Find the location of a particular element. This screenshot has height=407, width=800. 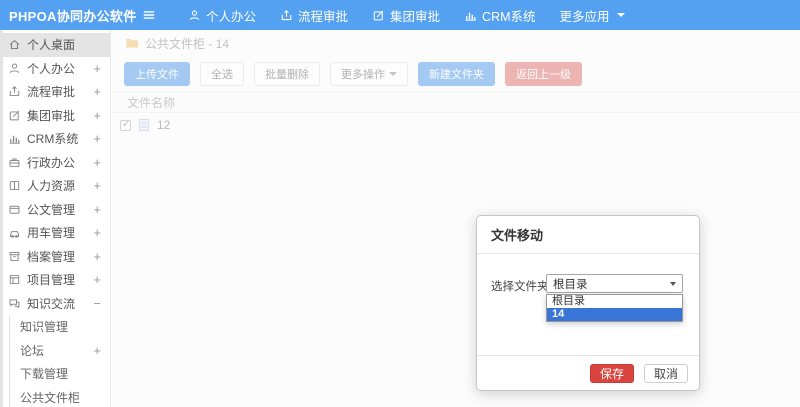

batch-delete-button: 批量删除 is located at coordinates (287, 74).